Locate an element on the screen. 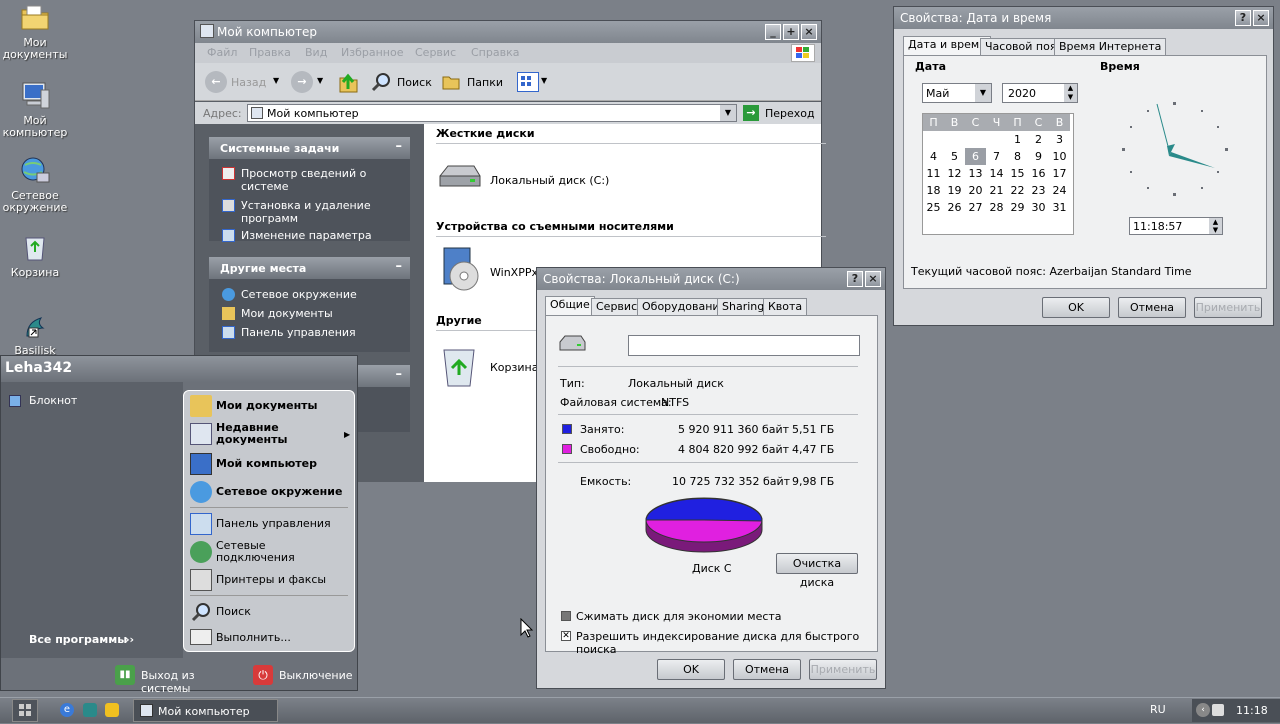 This screenshot has width=1280, height=724. day-cell: 31 is located at coordinates (1059, 207).